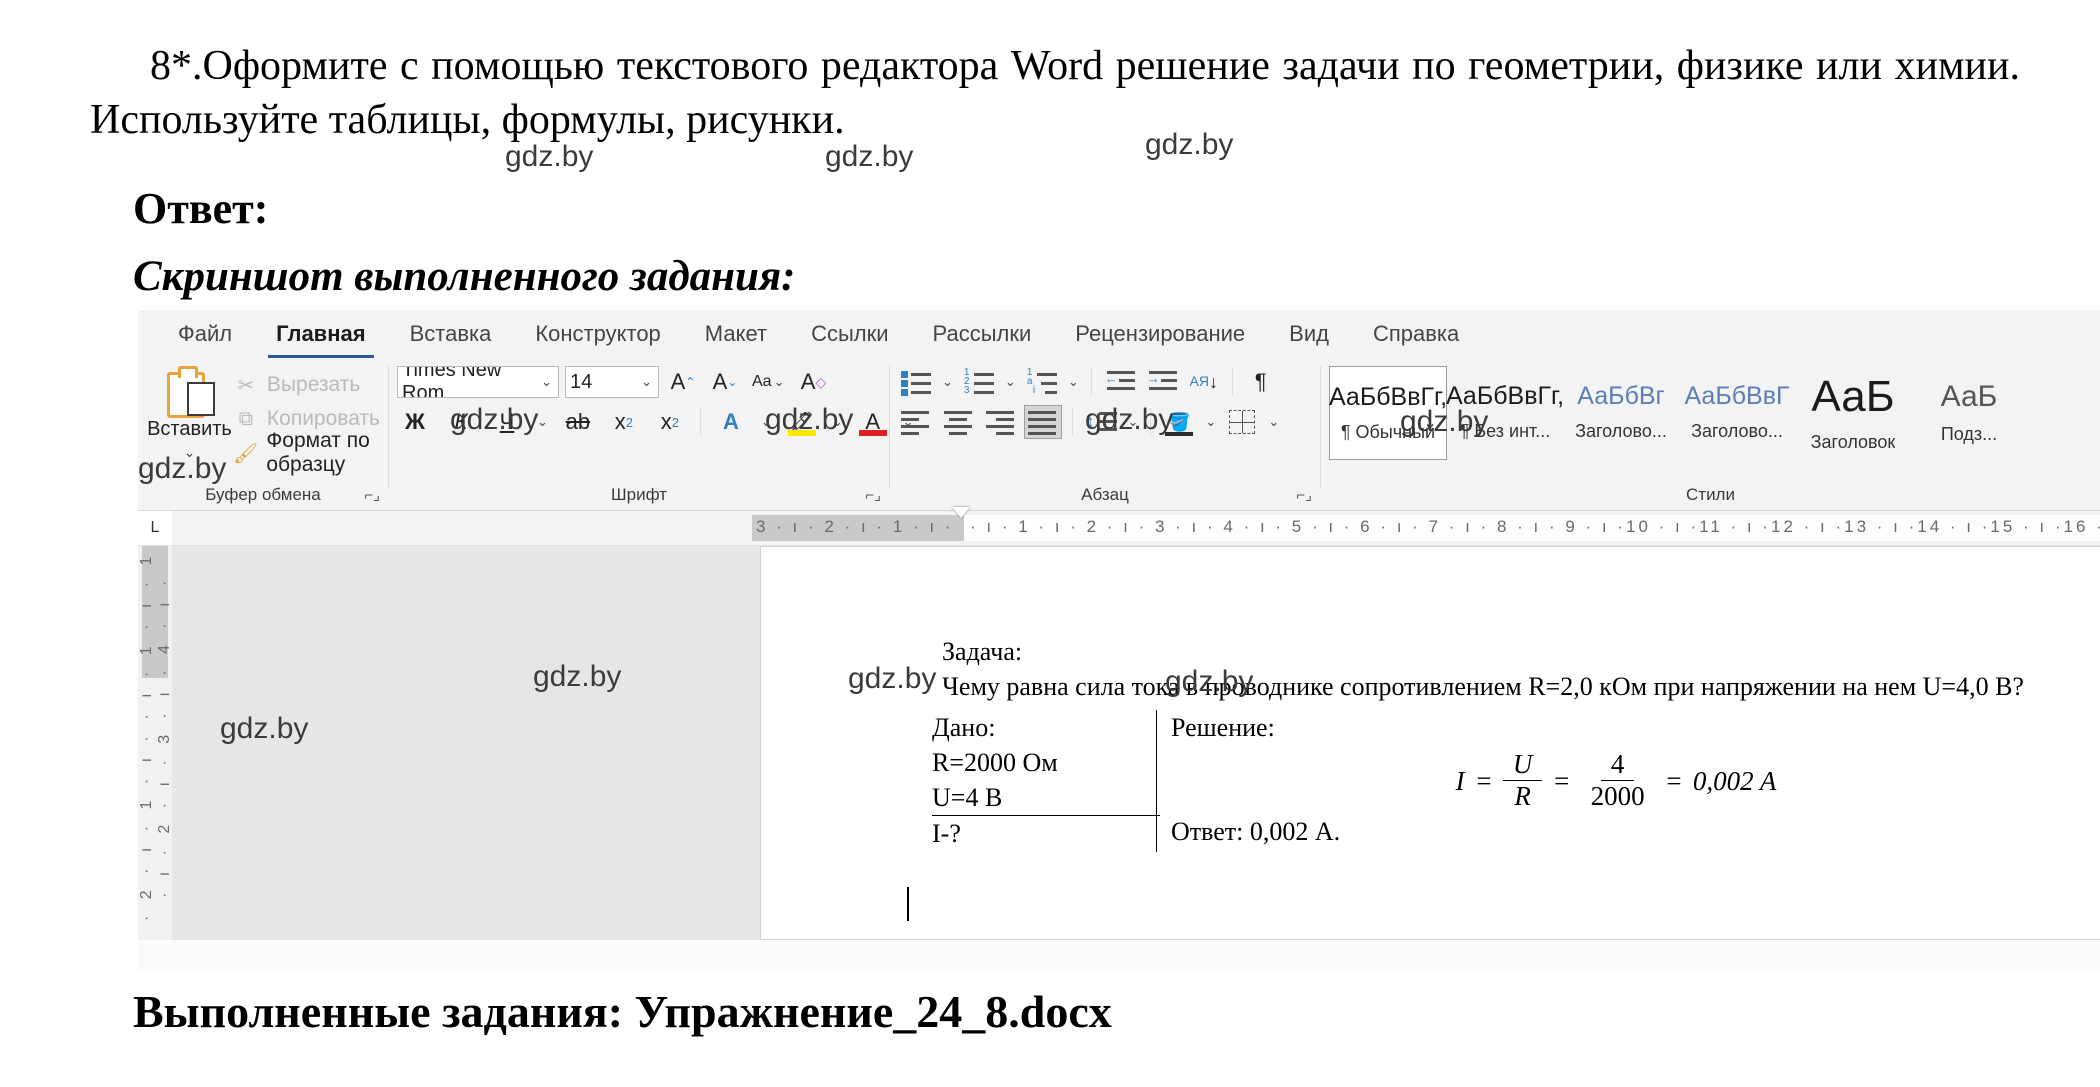 This screenshot has width=2100, height=1087. I want to click on format-painter-label: Формат по образцу, so click(318, 452).